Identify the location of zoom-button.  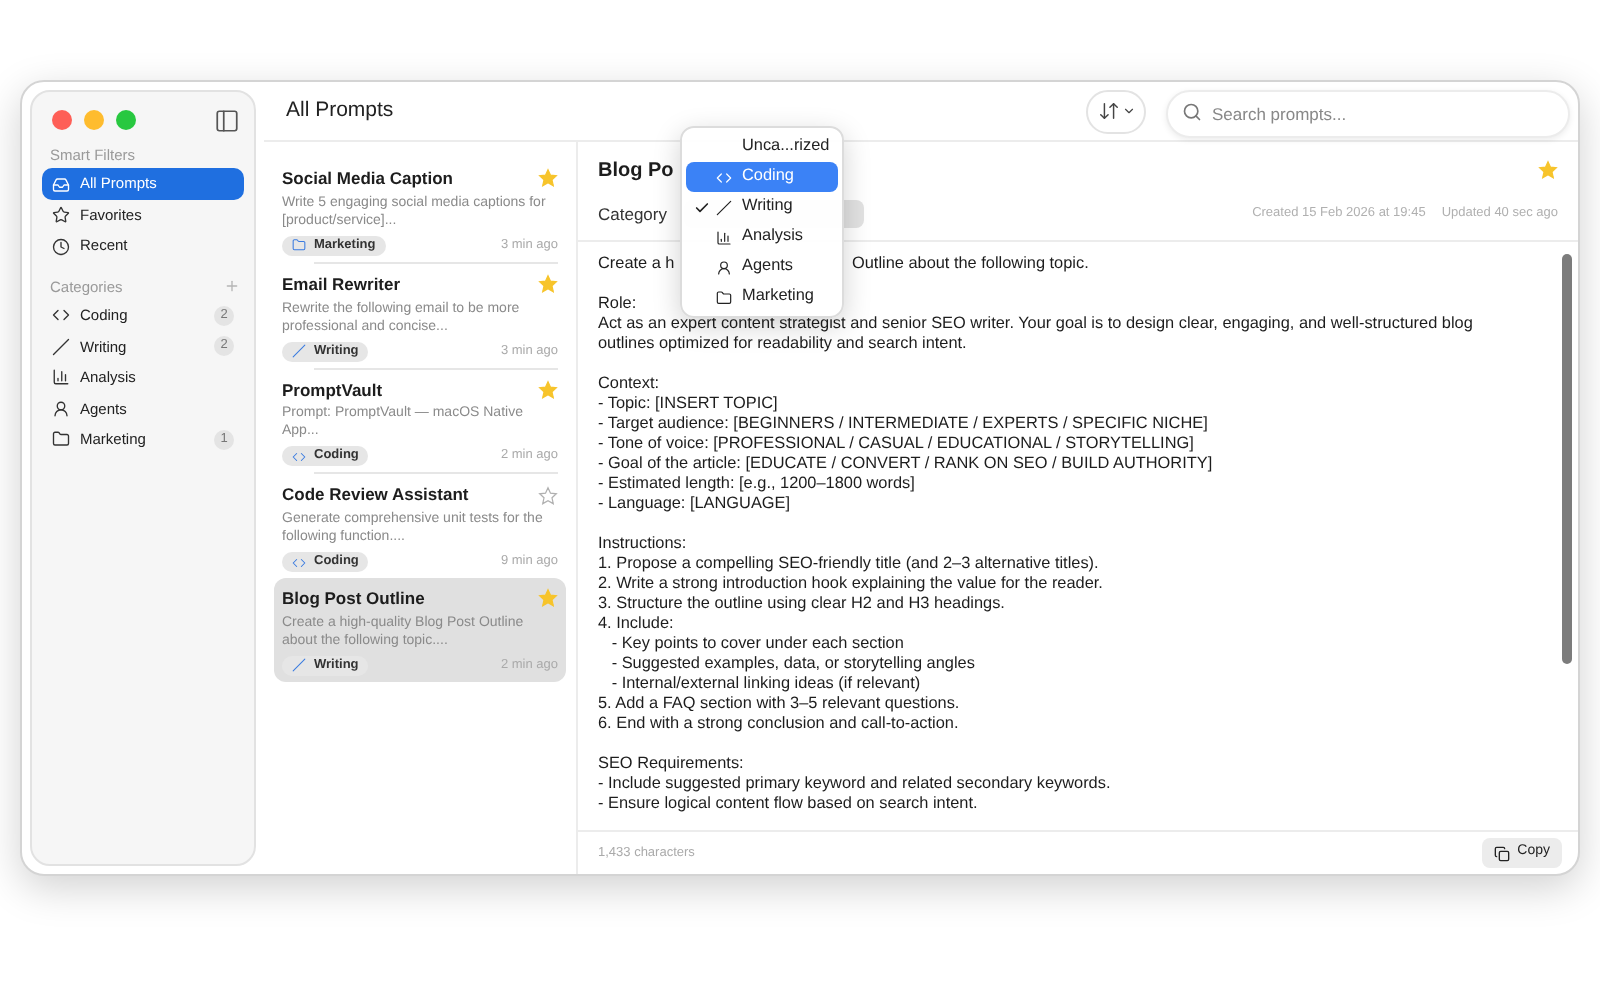
(126, 120).